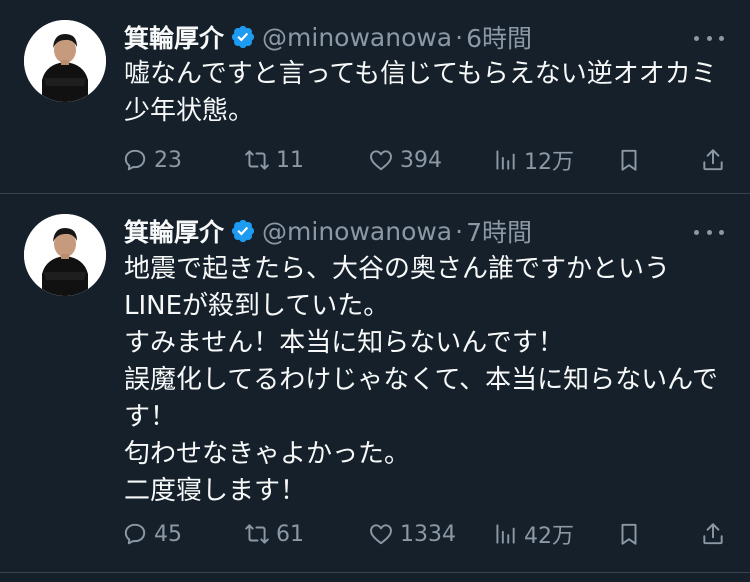 The image size is (750, 582). I want to click on like-count: 1334, so click(428, 534).